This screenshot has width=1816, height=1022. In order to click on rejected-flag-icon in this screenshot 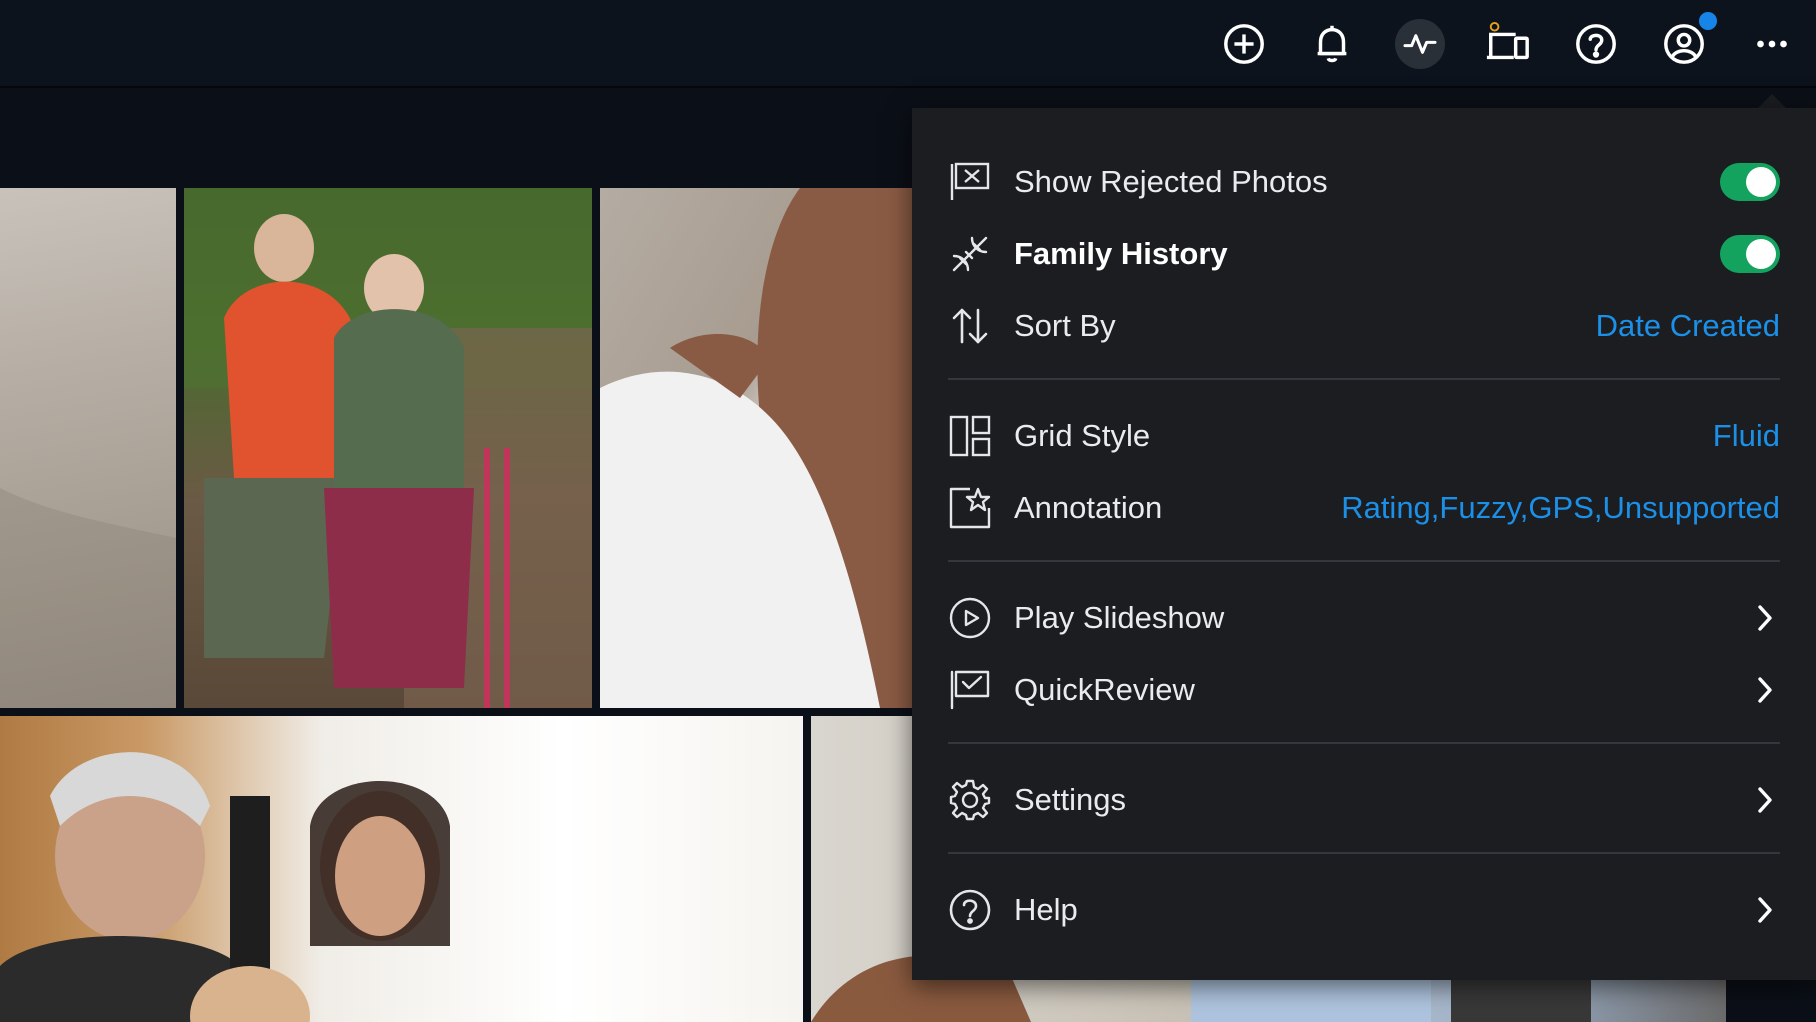, I will do `click(970, 182)`.